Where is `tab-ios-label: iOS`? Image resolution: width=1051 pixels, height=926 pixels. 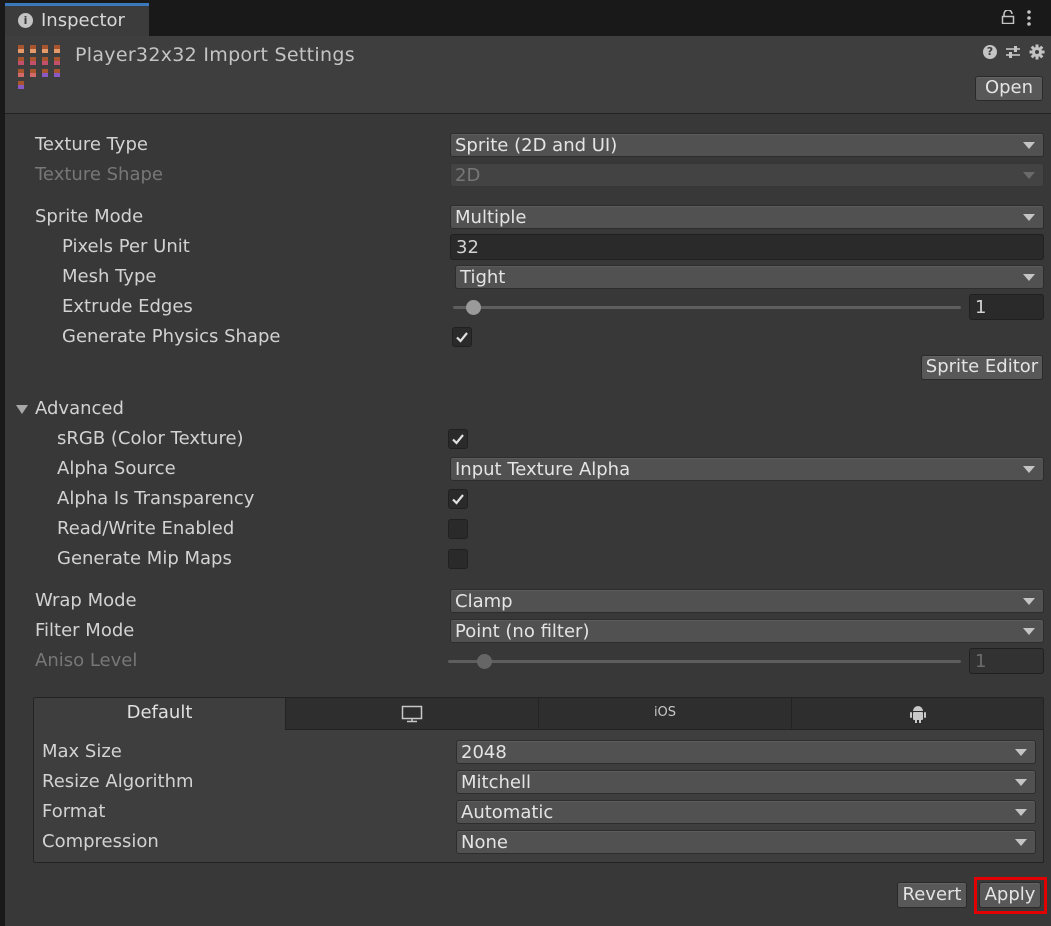
tab-ios-label: iOS is located at coordinates (665, 712).